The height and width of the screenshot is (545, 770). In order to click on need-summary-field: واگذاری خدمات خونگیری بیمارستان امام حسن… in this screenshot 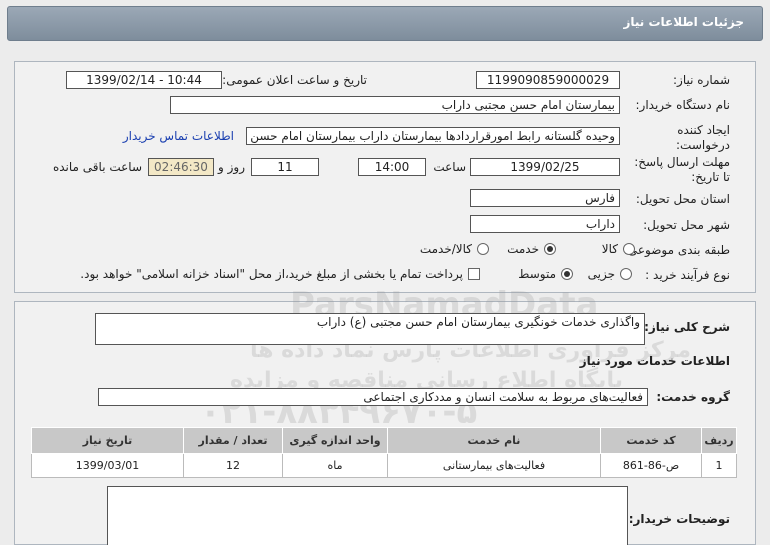, I will do `click(370, 329)`.